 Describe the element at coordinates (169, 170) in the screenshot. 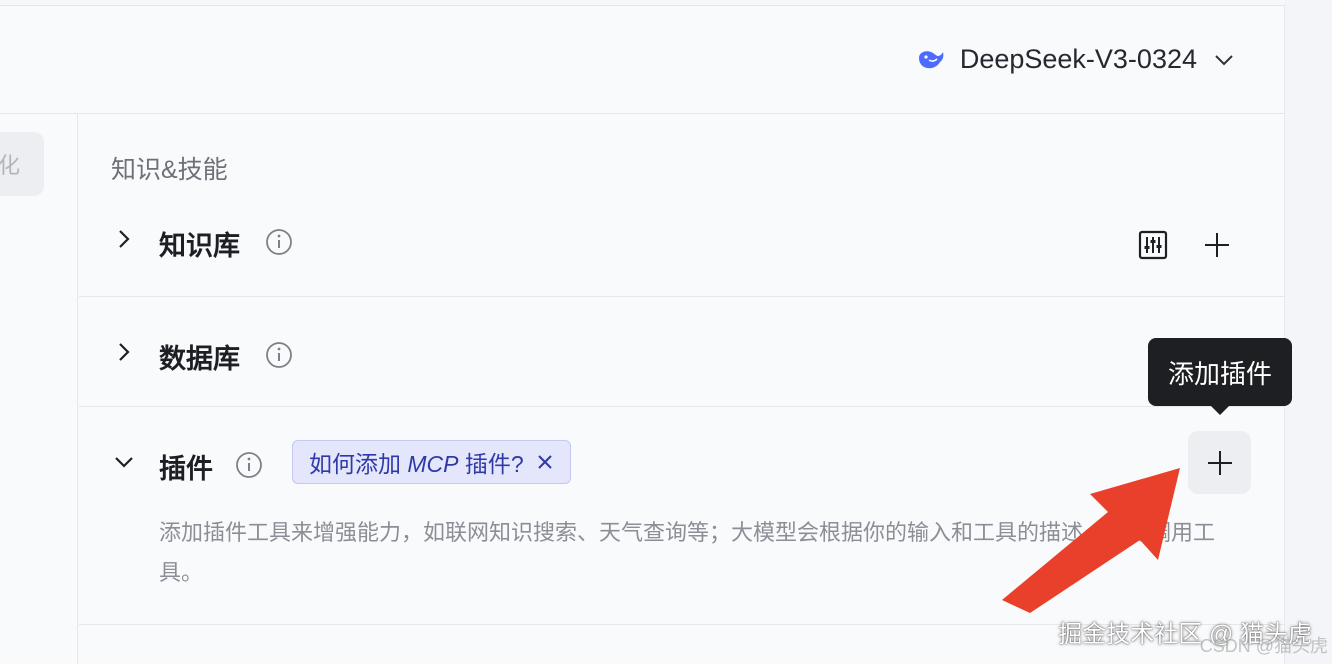

I see `section-title: 知识&技能` at that location.